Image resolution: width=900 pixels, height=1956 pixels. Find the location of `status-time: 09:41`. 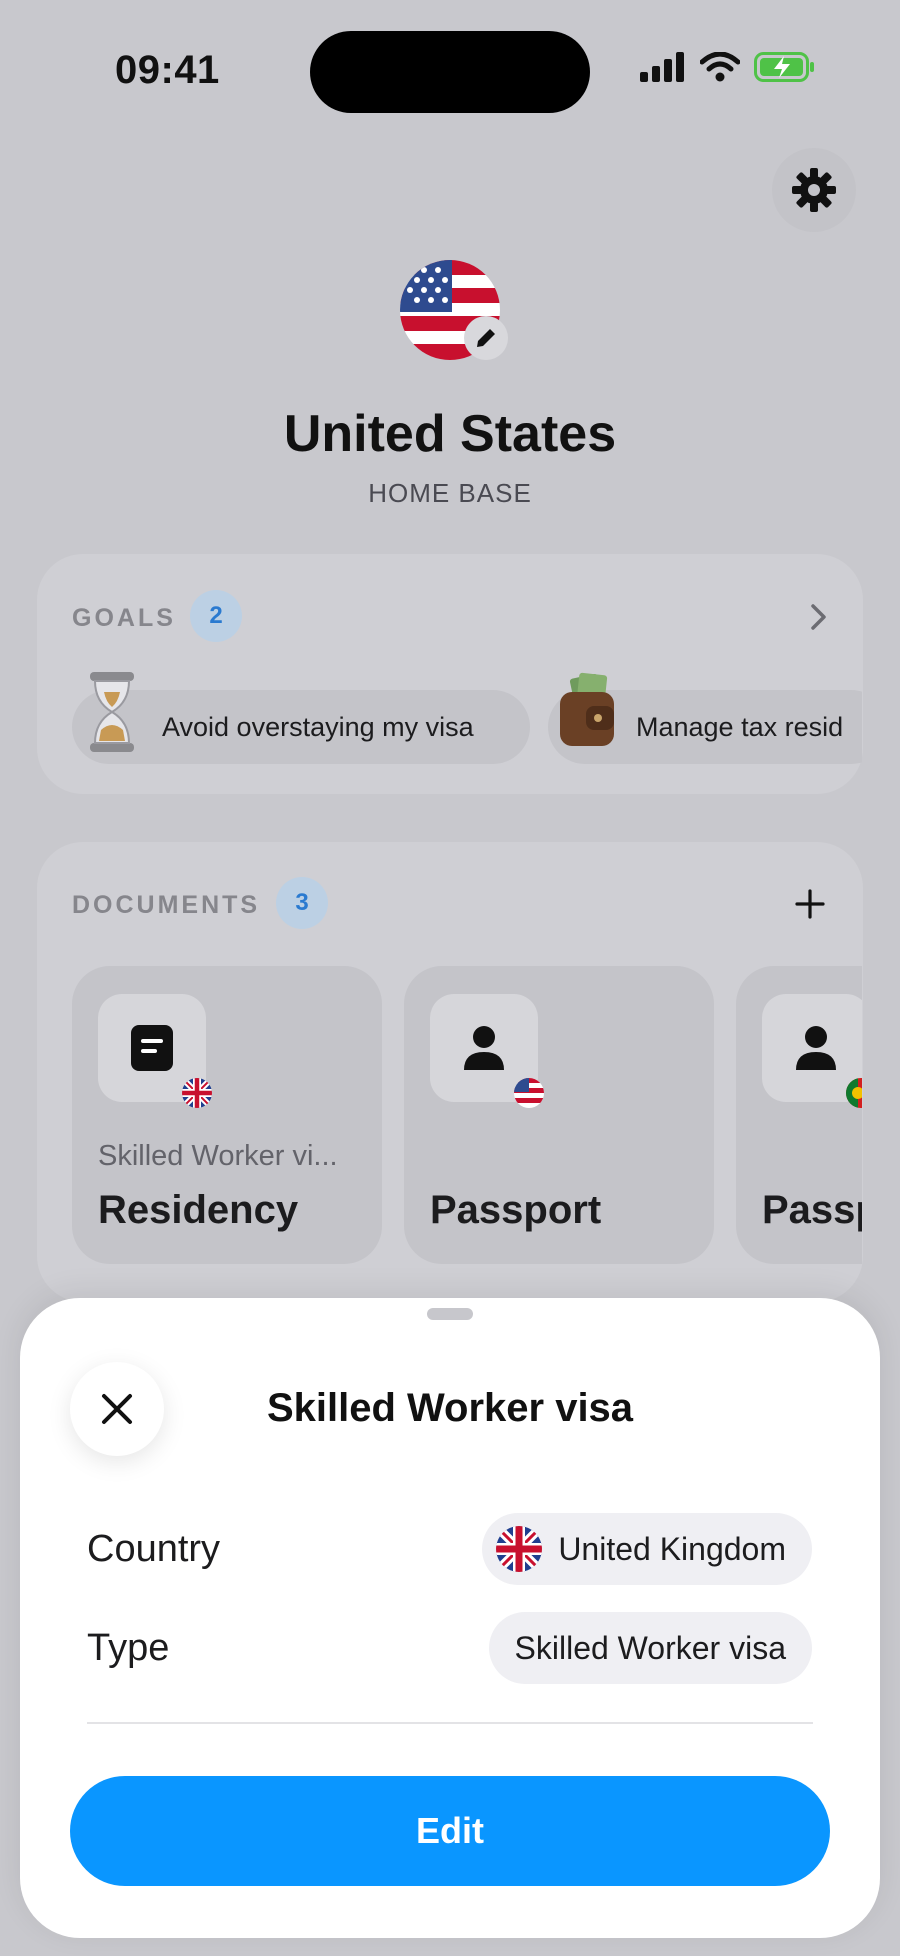

status-time: 09:41 is located at coordinates (167, 70).